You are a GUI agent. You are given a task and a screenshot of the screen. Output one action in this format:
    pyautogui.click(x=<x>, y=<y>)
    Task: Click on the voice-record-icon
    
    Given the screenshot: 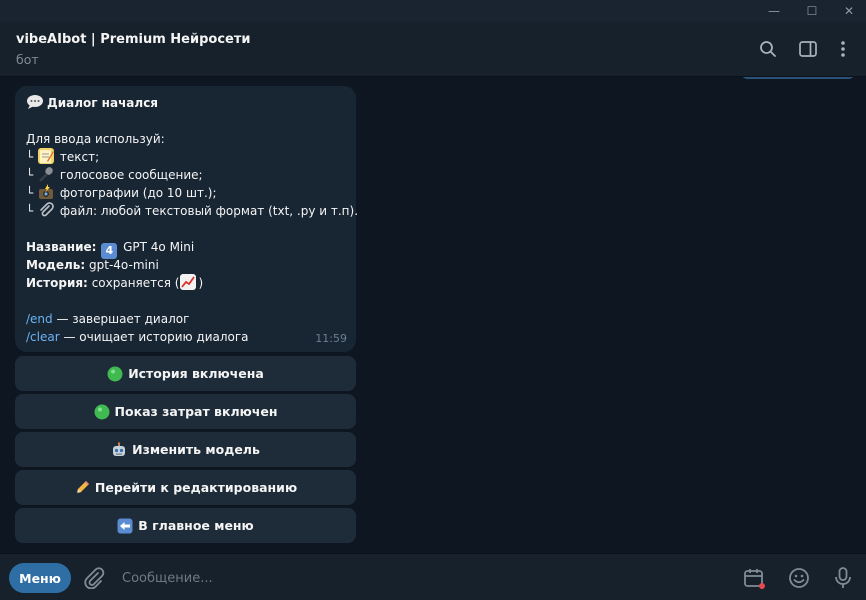 What is the action you would take?
    pyautogui.click(x=843, y=578)
    